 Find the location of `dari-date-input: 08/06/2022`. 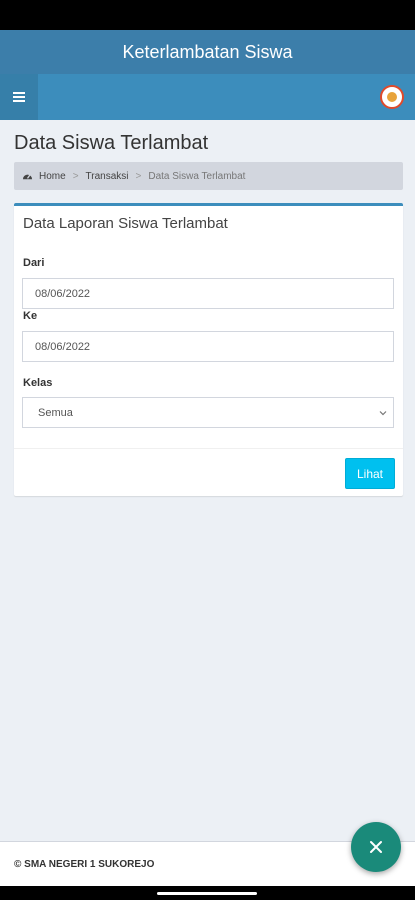

dari-date-input: 08/06/2022 is located at coordinates (208, 293).